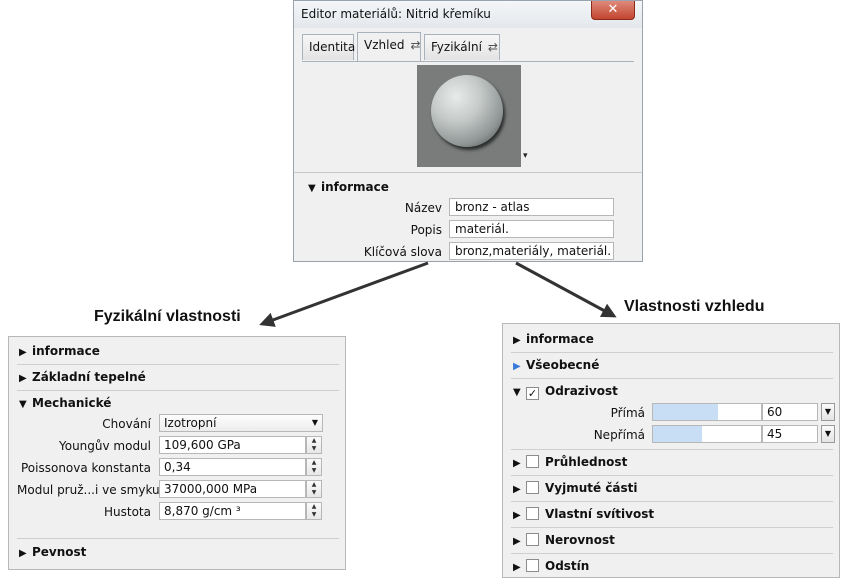  I want to click on section-info-header: ▼ informace, so click(348, 187).